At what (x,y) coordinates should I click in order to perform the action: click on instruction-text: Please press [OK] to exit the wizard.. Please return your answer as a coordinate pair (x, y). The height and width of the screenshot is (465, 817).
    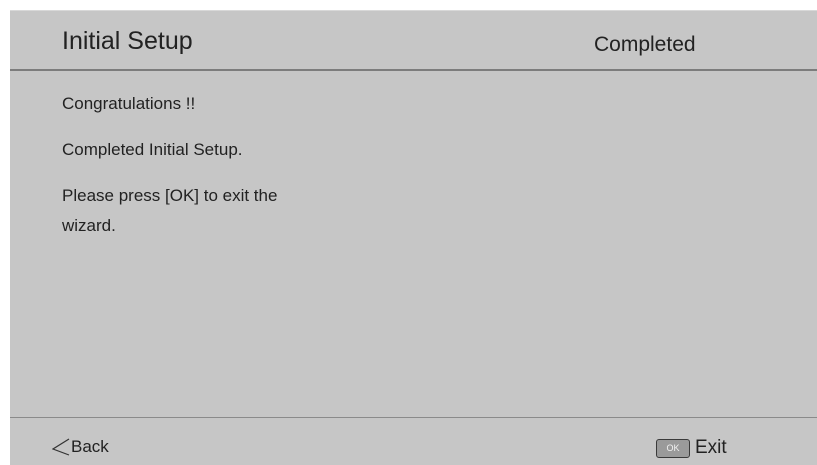
    Looking at the image, I should click on (222, 211).